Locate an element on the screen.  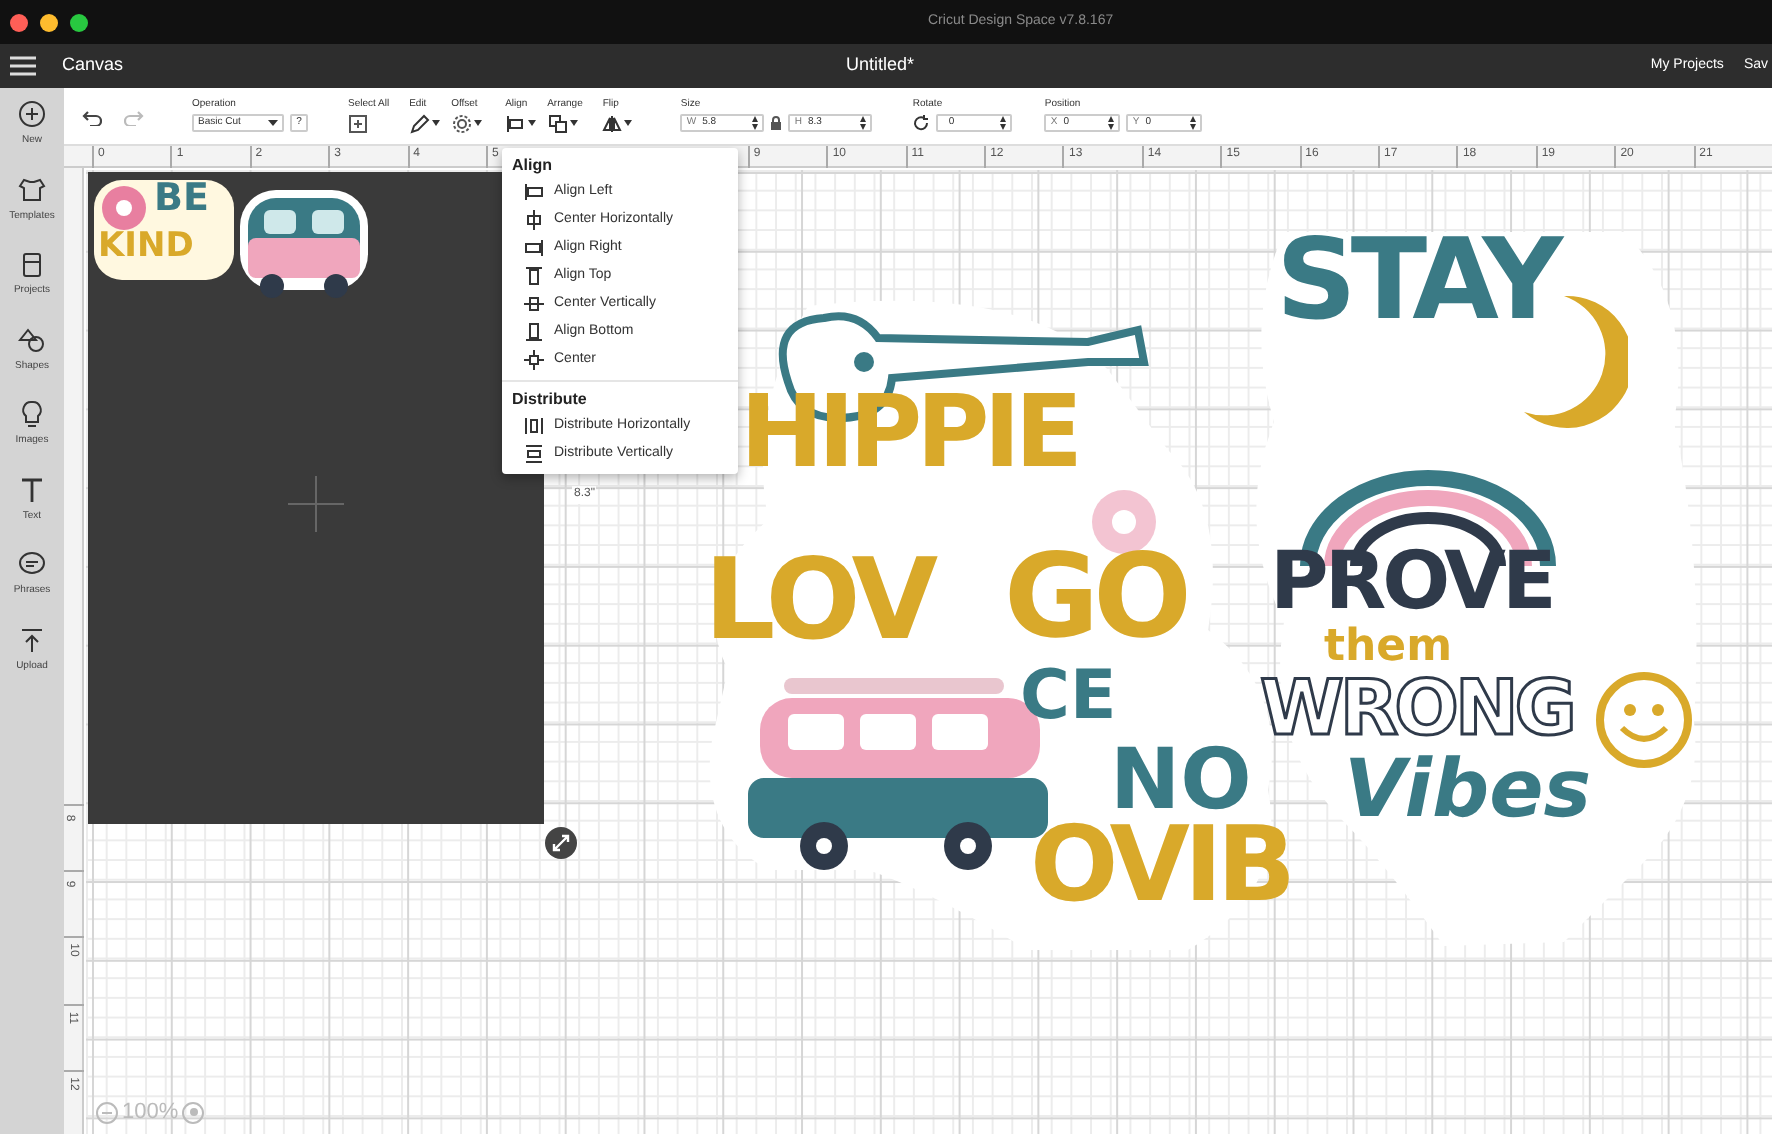
zoom-level: 100% is located at coordinates (150, 1113).